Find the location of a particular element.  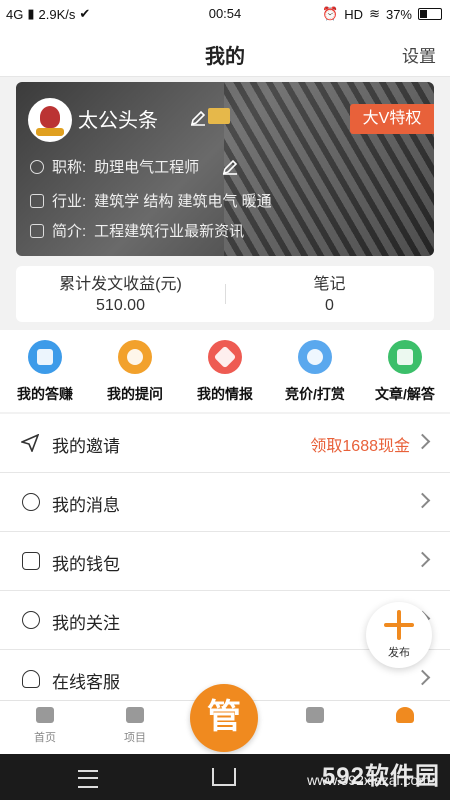

title-row: 职称: 助理电气工程师 is located at coordinates (134, 166).